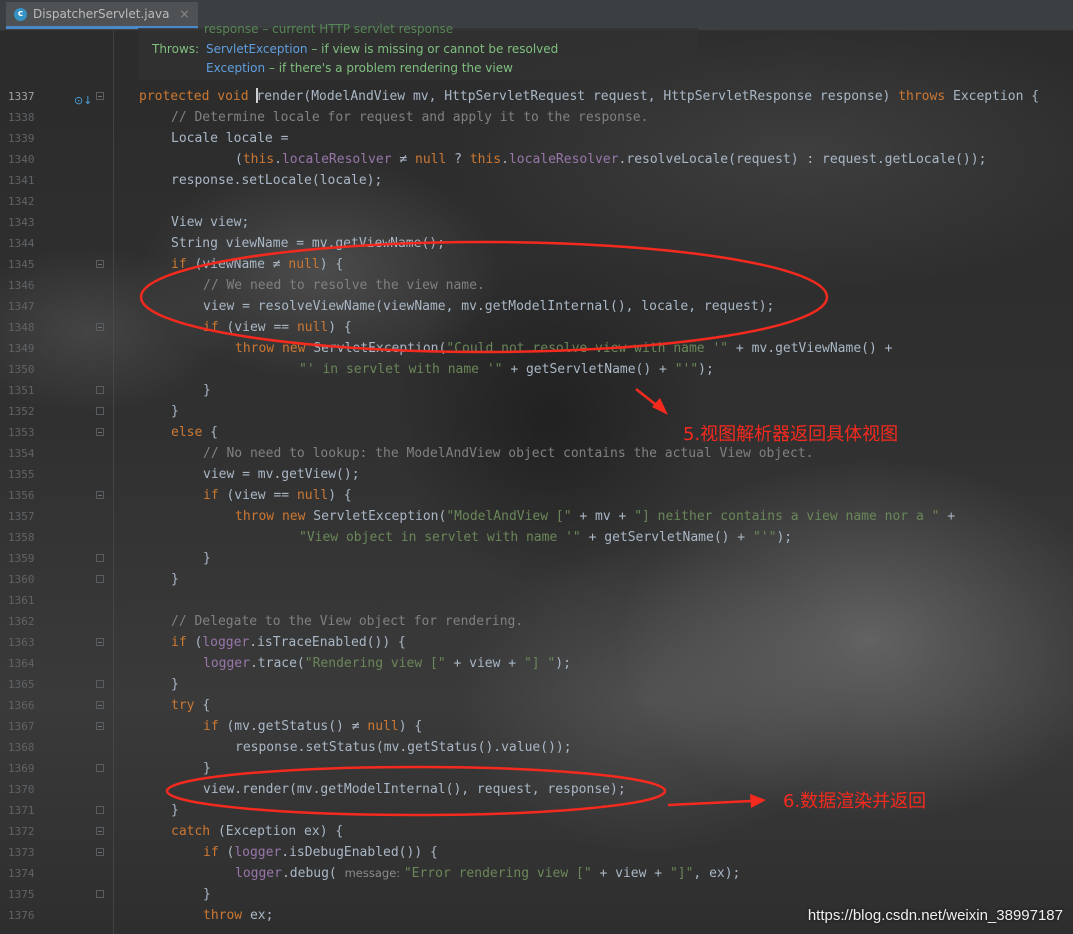 The image size is (1073, 934). What do you see at coordinates (416, 791) in the screenshot?
I see `highlight-ellipse-render` at bounding box center [416, 791].